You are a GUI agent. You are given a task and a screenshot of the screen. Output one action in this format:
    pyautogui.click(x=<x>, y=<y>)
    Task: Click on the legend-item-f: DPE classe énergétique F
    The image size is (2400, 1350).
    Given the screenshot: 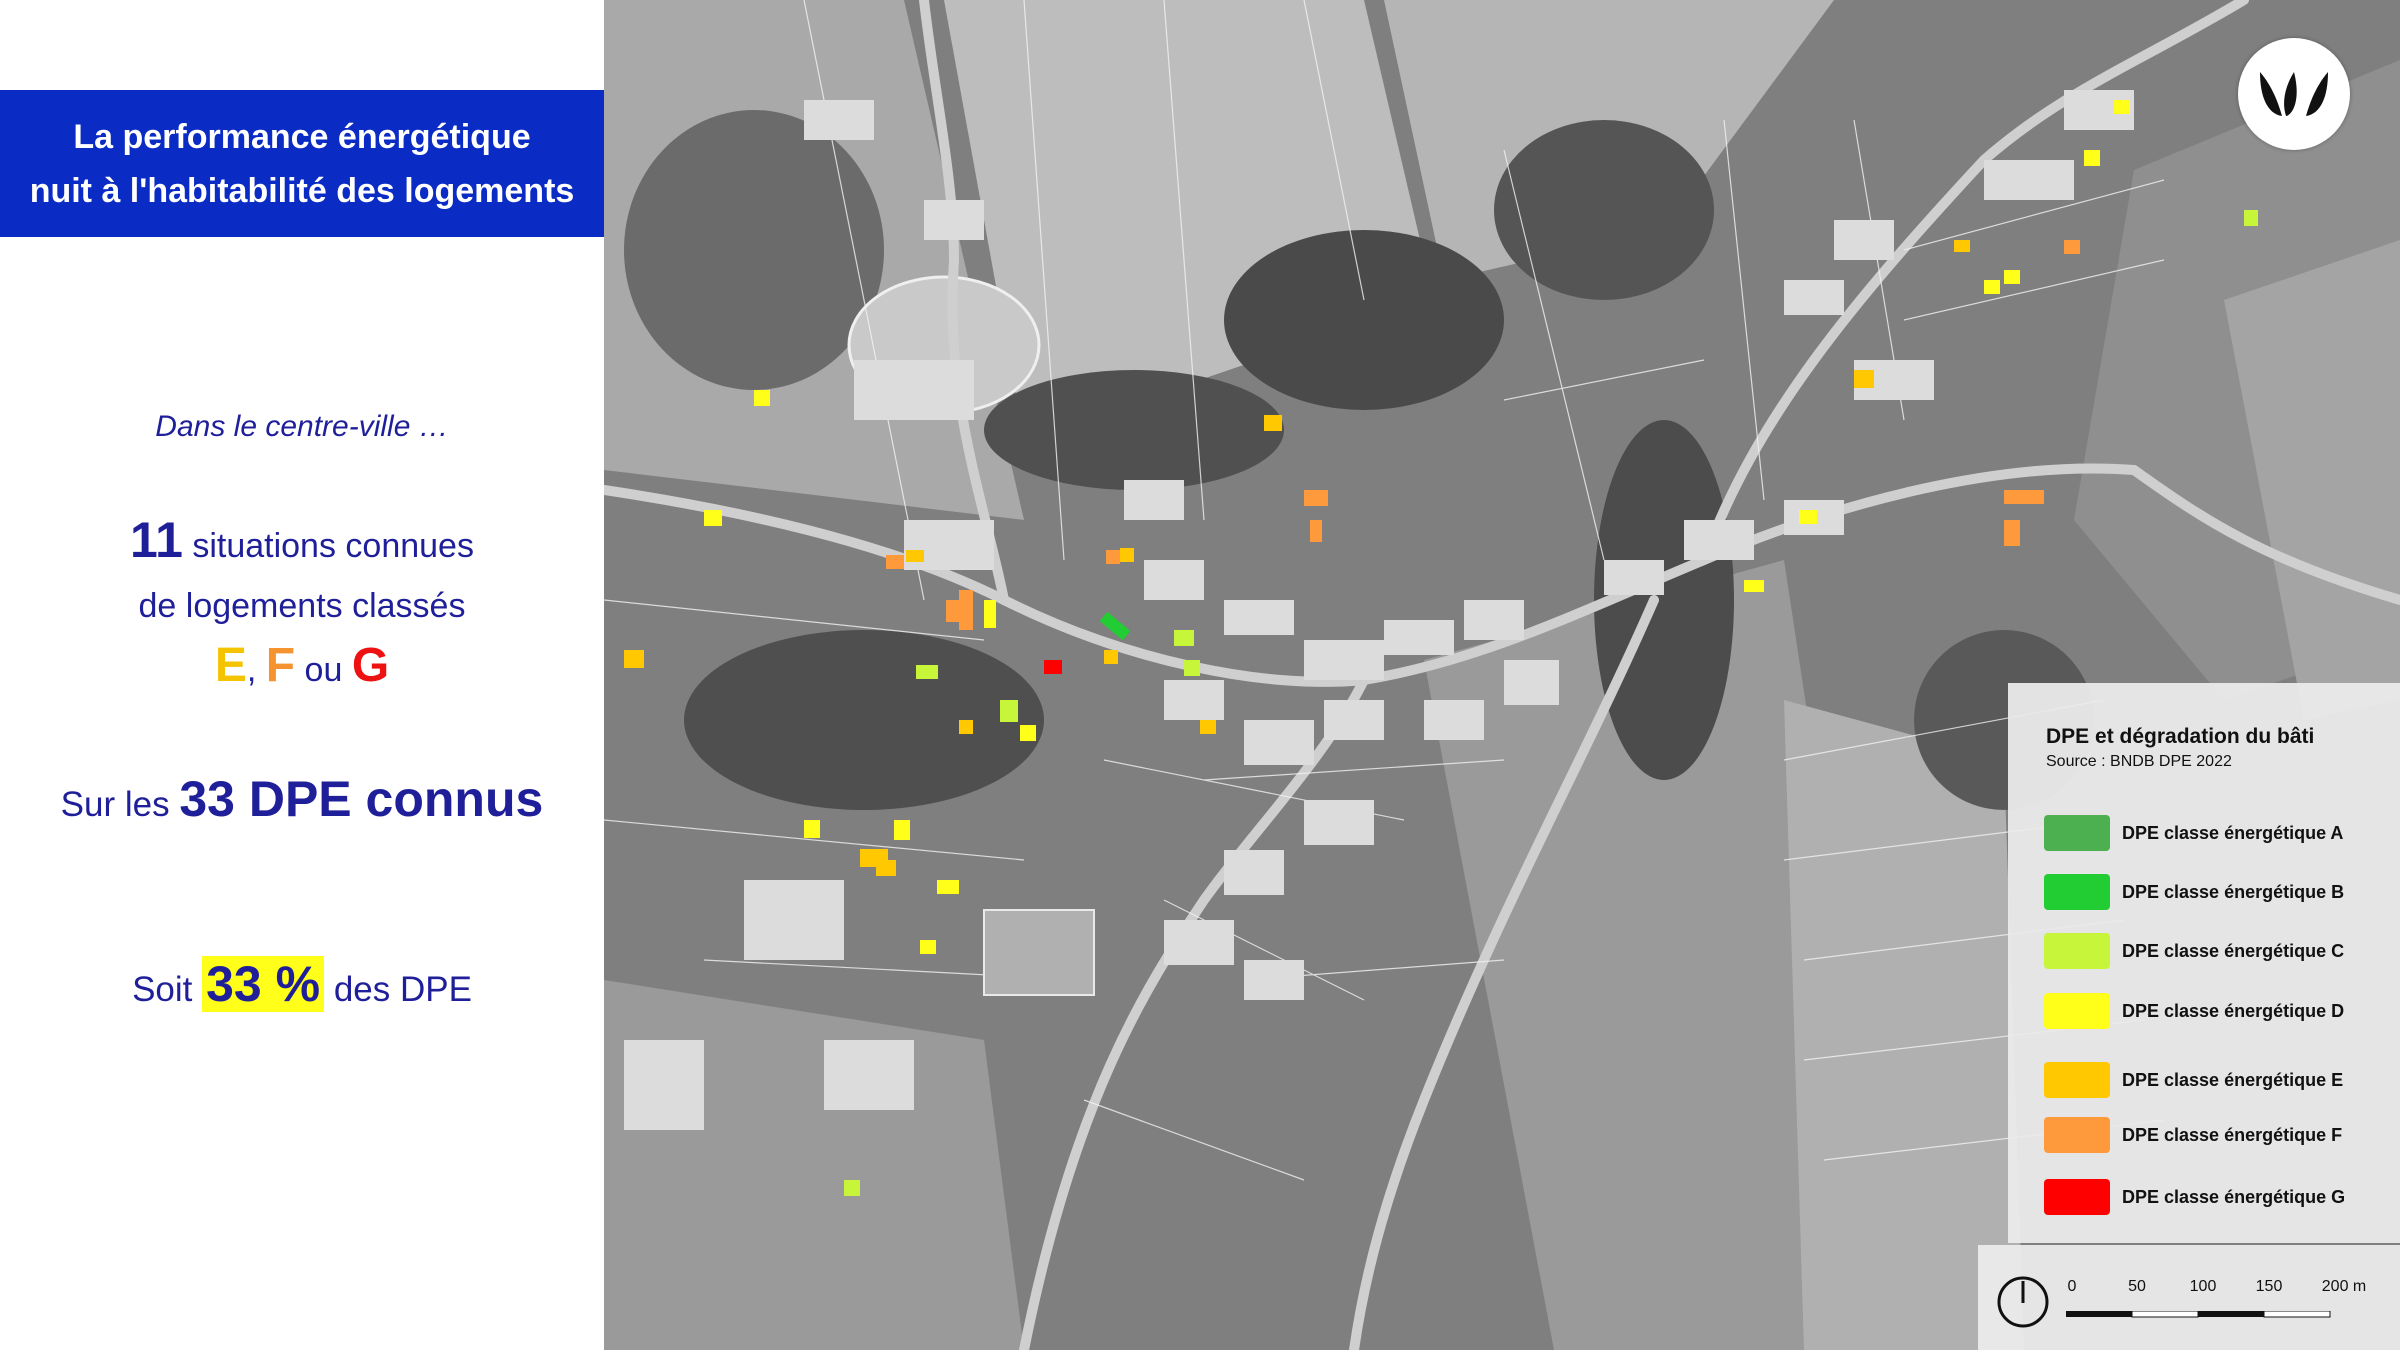 What is the action you would take?
    pyautogui.click(x=2193, y=1135)
    